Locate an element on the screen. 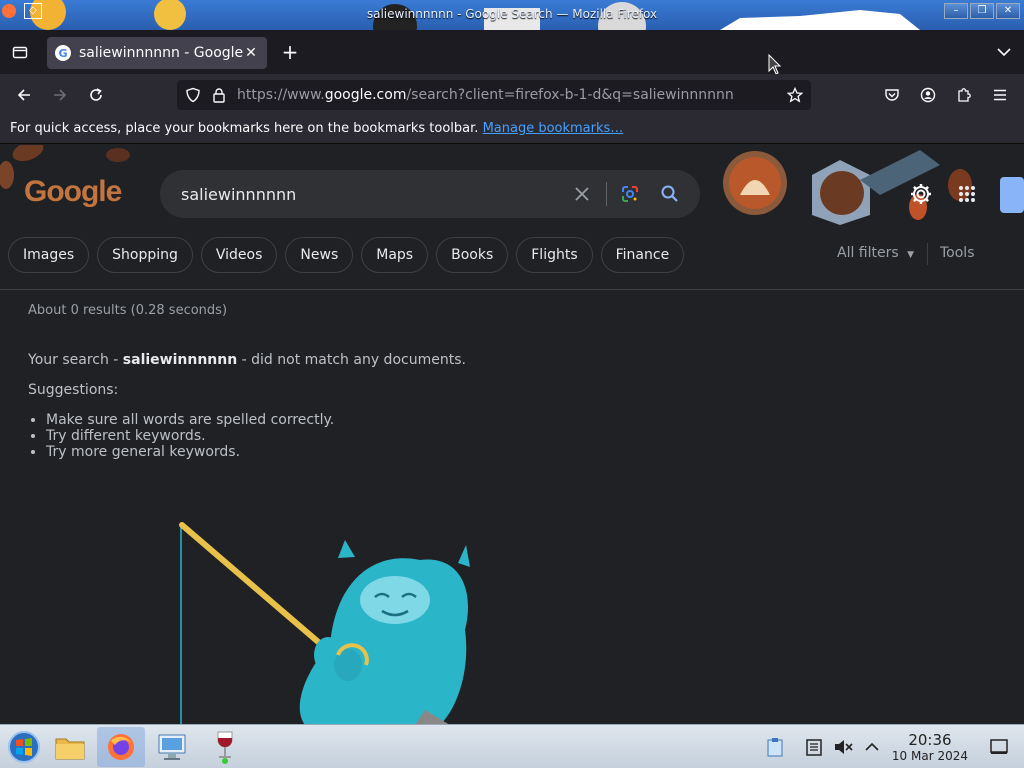  forward-arrow-icon is located at coordinates (60, 95).